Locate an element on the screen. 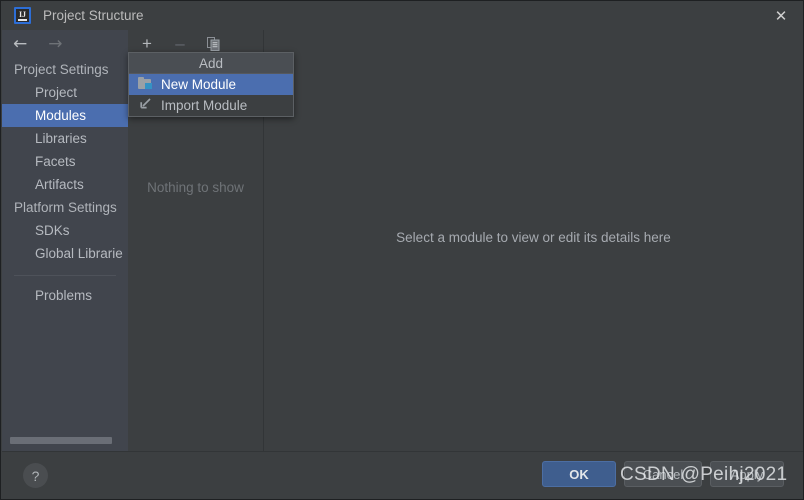  menu-item-import-module: Import Module is located at coordinates (211, 105).